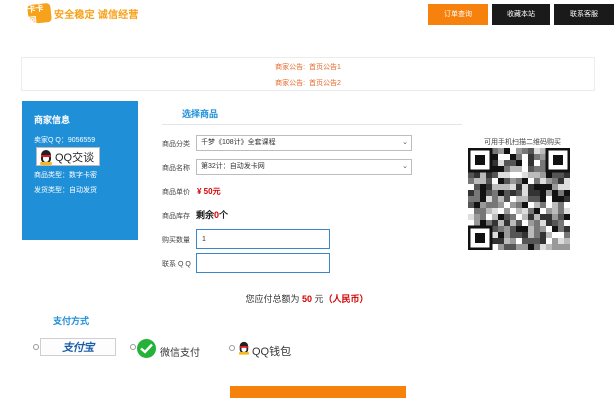 This screenshot has width=614, height=416. I want to click on product-name-selected-value: 第32计：自动发卡网, so click(233, 166).